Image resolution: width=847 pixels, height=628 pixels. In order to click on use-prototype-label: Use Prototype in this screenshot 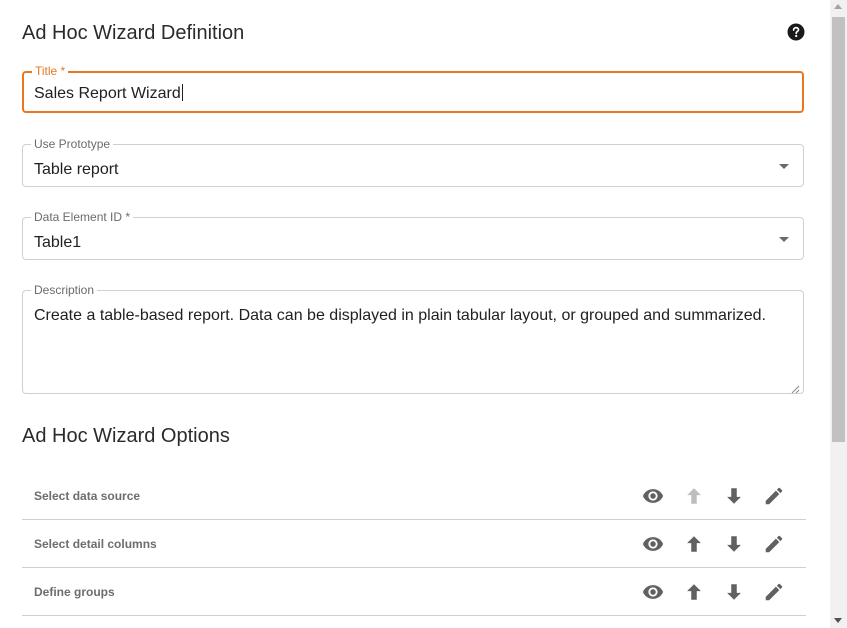, I will do `click(72, 144)`.